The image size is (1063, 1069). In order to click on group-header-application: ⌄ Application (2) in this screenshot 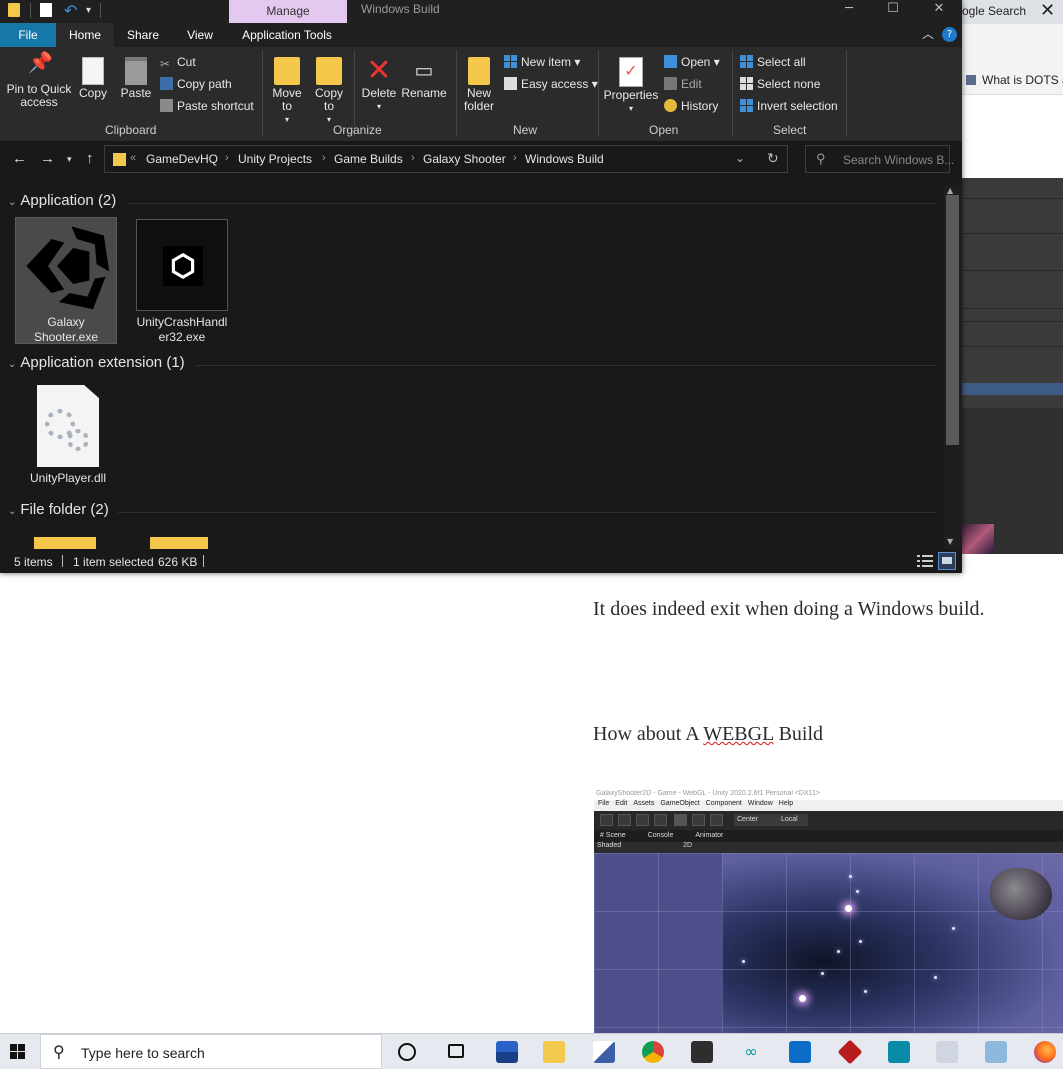, I will do `click(62, 200)`.